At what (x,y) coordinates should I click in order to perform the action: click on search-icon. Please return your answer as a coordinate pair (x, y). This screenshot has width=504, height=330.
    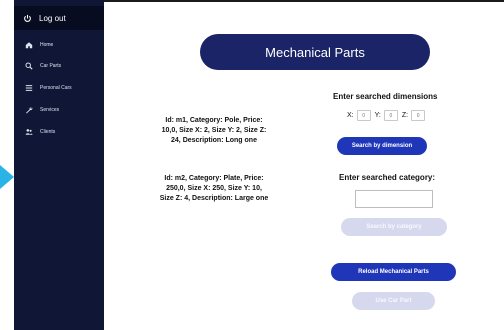
    Looking at the image, I should click on (29, 66).